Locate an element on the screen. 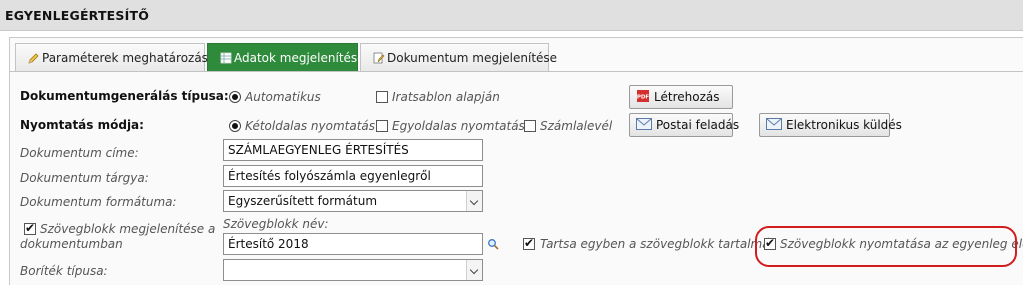 Image resolution: width=1023 pixels, height=285 pixels. checkbox-simplex is located at coordinates (382, 126).